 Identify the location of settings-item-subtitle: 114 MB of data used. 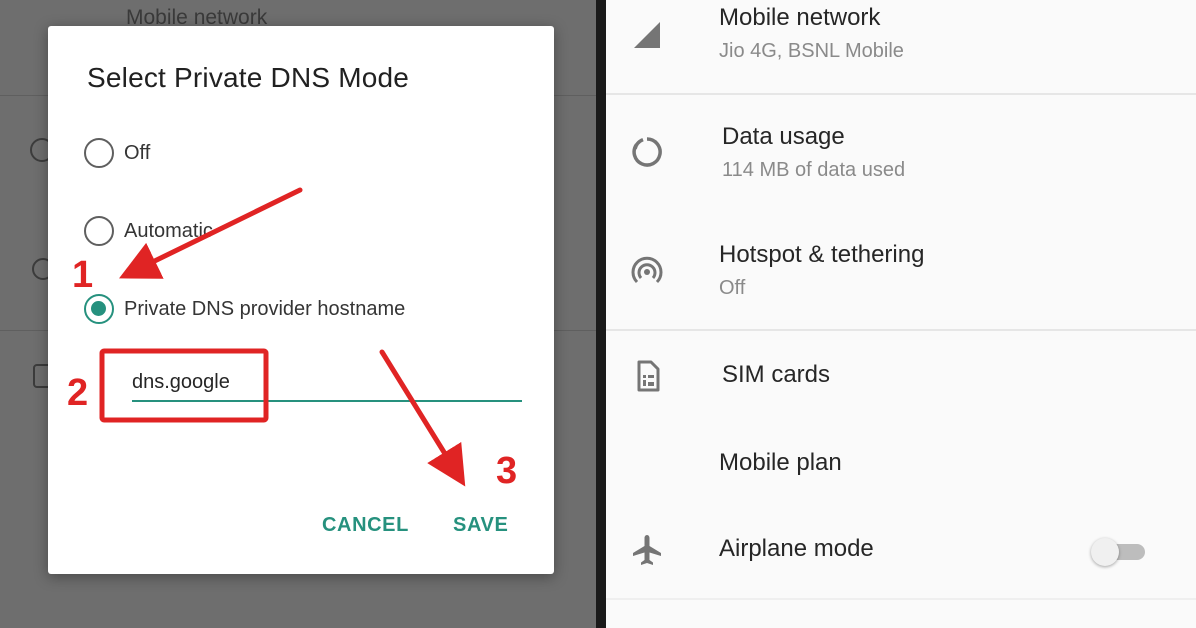
(814, 170).